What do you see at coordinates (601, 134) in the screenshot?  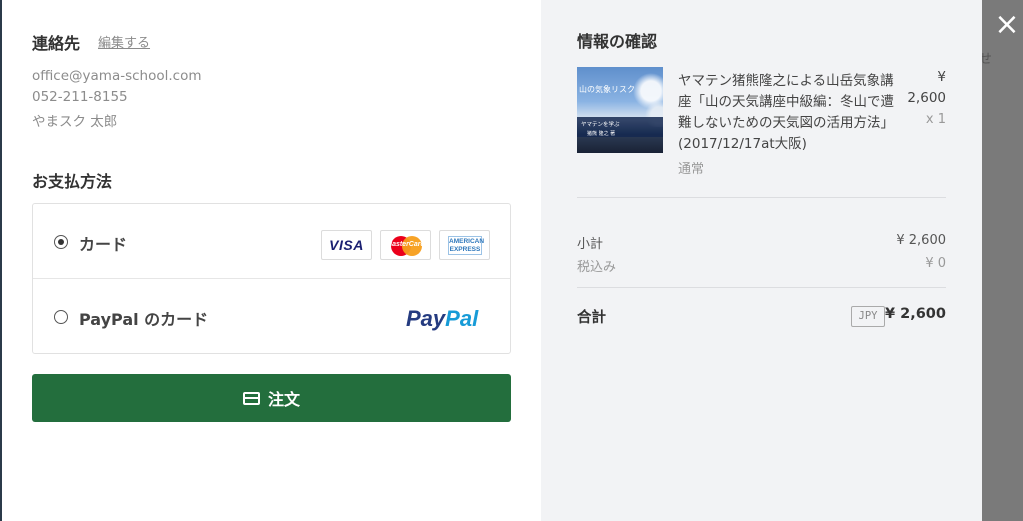 I see `thumbnail-author: 猪熊 隆之 著` at bounding box center [601, 134].